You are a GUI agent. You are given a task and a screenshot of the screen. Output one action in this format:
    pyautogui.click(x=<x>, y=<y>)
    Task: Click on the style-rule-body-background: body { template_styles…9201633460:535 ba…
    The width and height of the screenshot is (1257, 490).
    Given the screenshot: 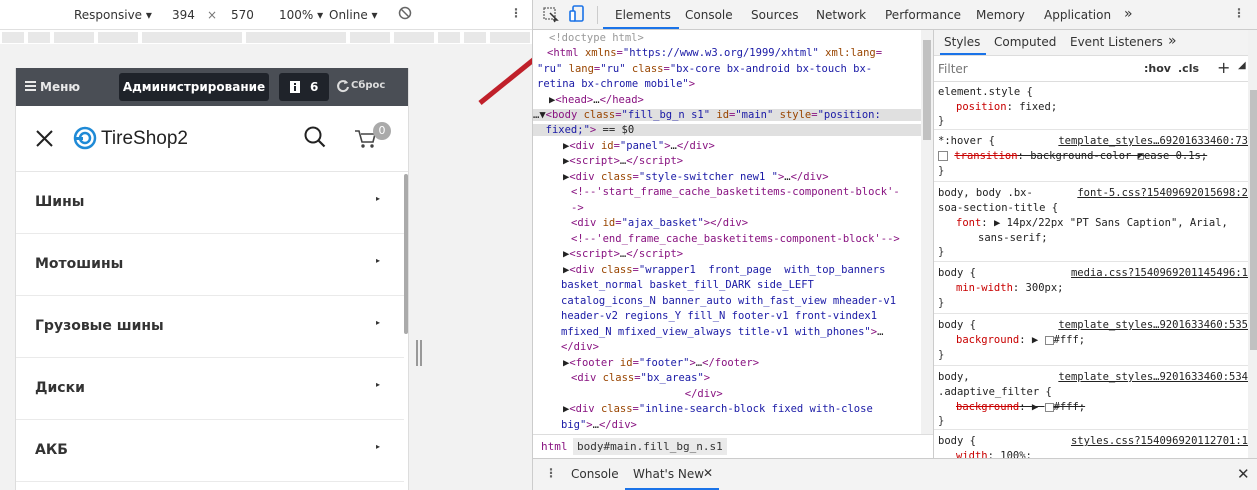 What is the action you would take?
    pyautogui.click(x=1093, y=340)
    